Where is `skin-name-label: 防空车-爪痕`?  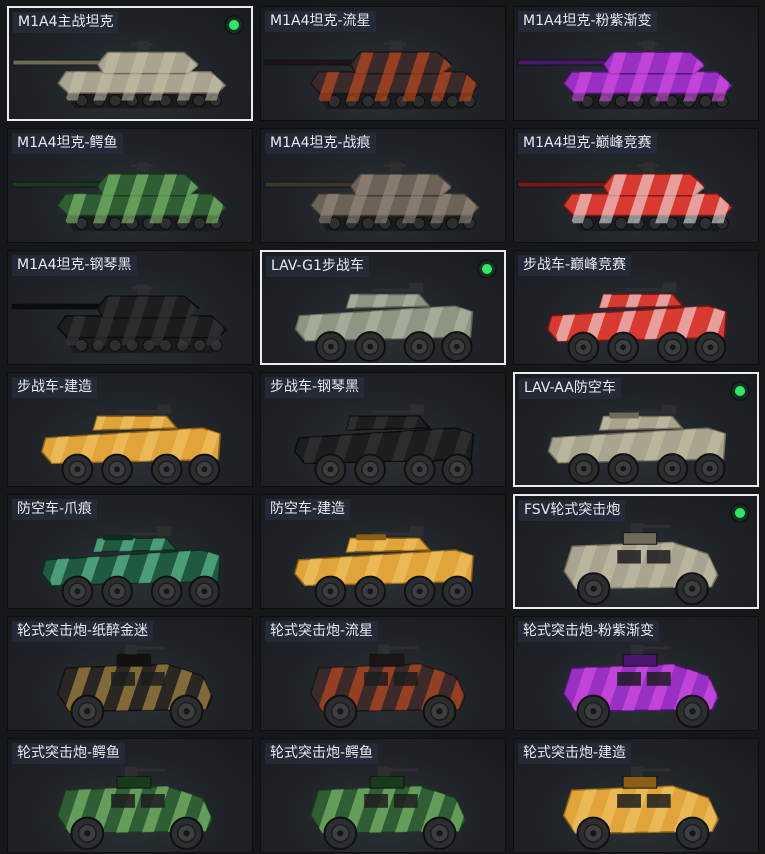 skin-name-label: 防空车-爪痕 is located at coordinates (55, 509).